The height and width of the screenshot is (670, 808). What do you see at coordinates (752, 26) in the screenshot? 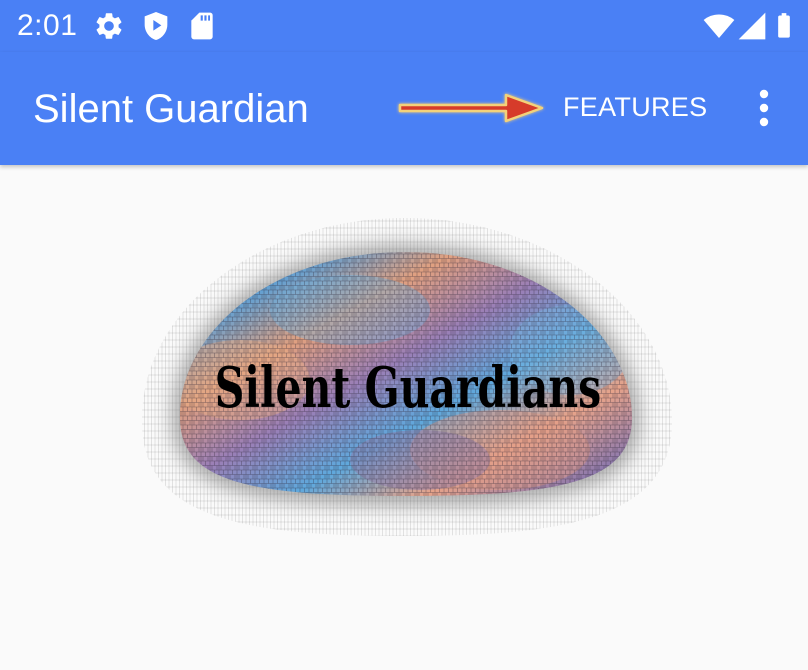
I see `cell-signal-icon` at bounding box center [752, 26].